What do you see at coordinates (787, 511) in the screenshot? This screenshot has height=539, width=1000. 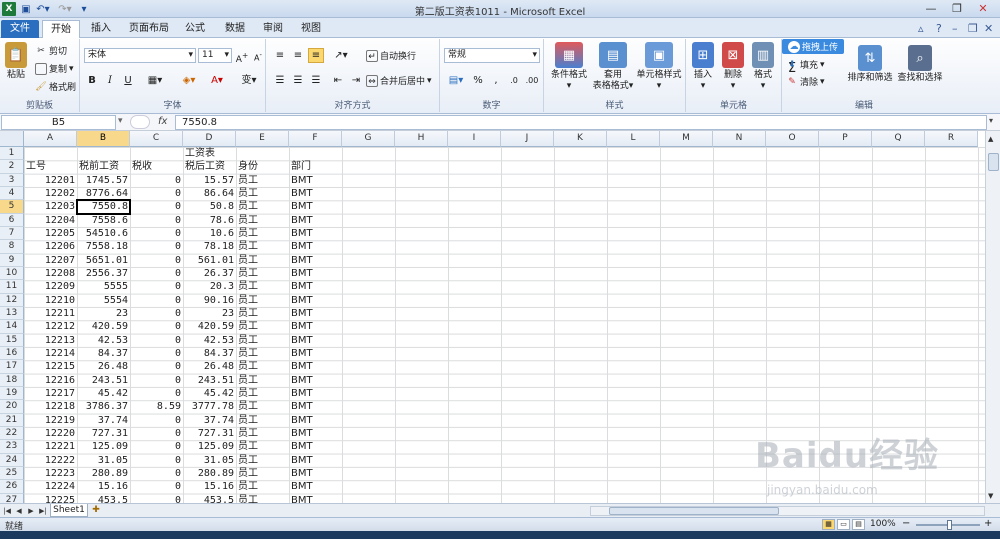 I see `horizontal-scrollbar` at bounding box center [787, 511].